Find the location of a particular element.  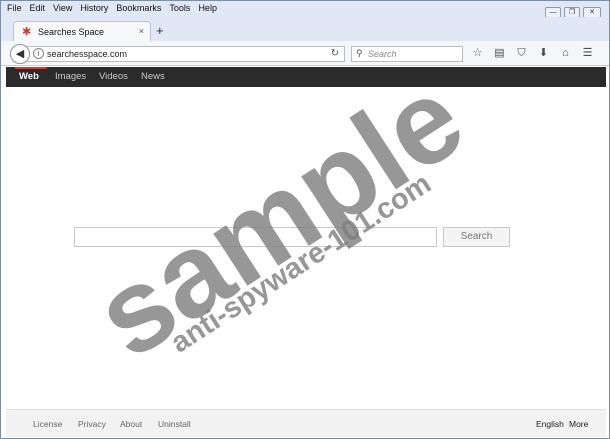

nav-images: Images is located at coordinates (70, 76).